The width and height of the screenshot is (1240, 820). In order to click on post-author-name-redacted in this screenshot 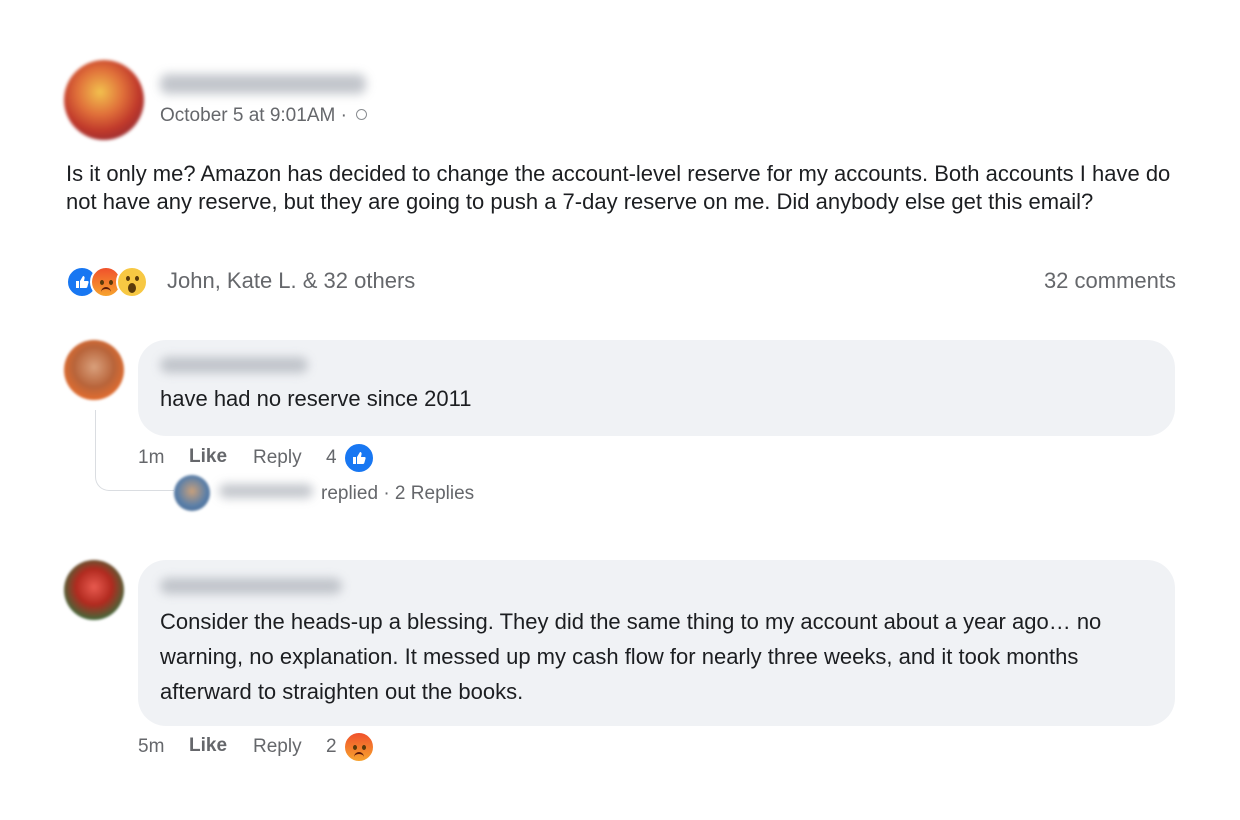, I will do `click(263, 84)`.